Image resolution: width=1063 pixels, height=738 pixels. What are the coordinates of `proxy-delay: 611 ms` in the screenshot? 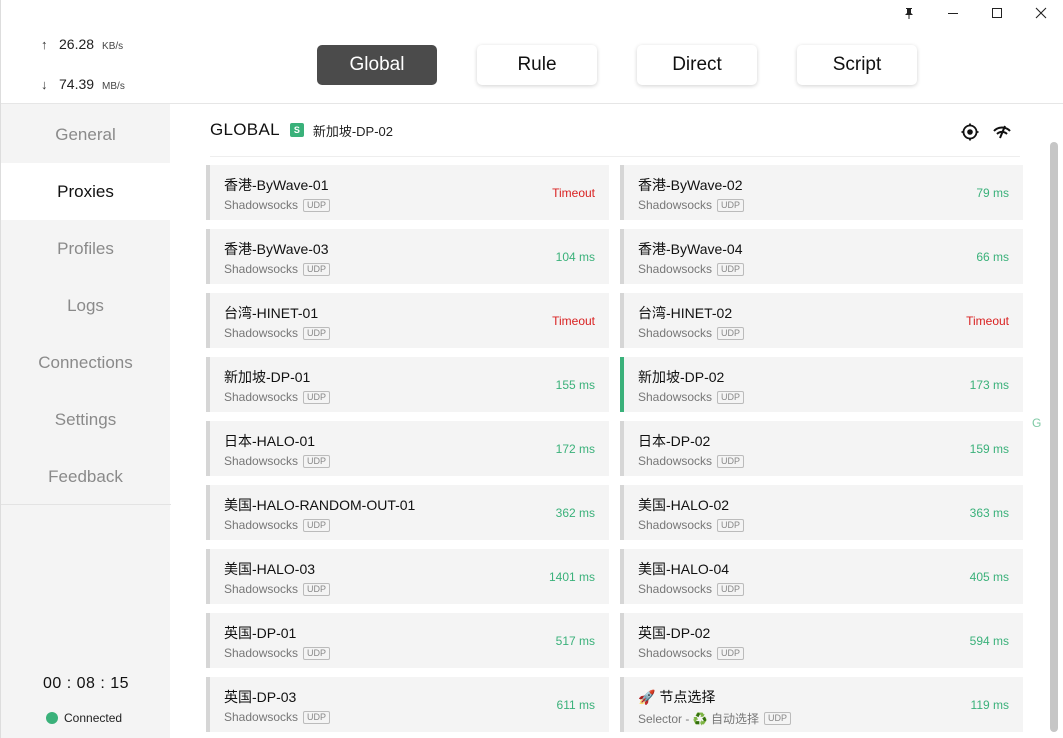 It's located at (576, 705).